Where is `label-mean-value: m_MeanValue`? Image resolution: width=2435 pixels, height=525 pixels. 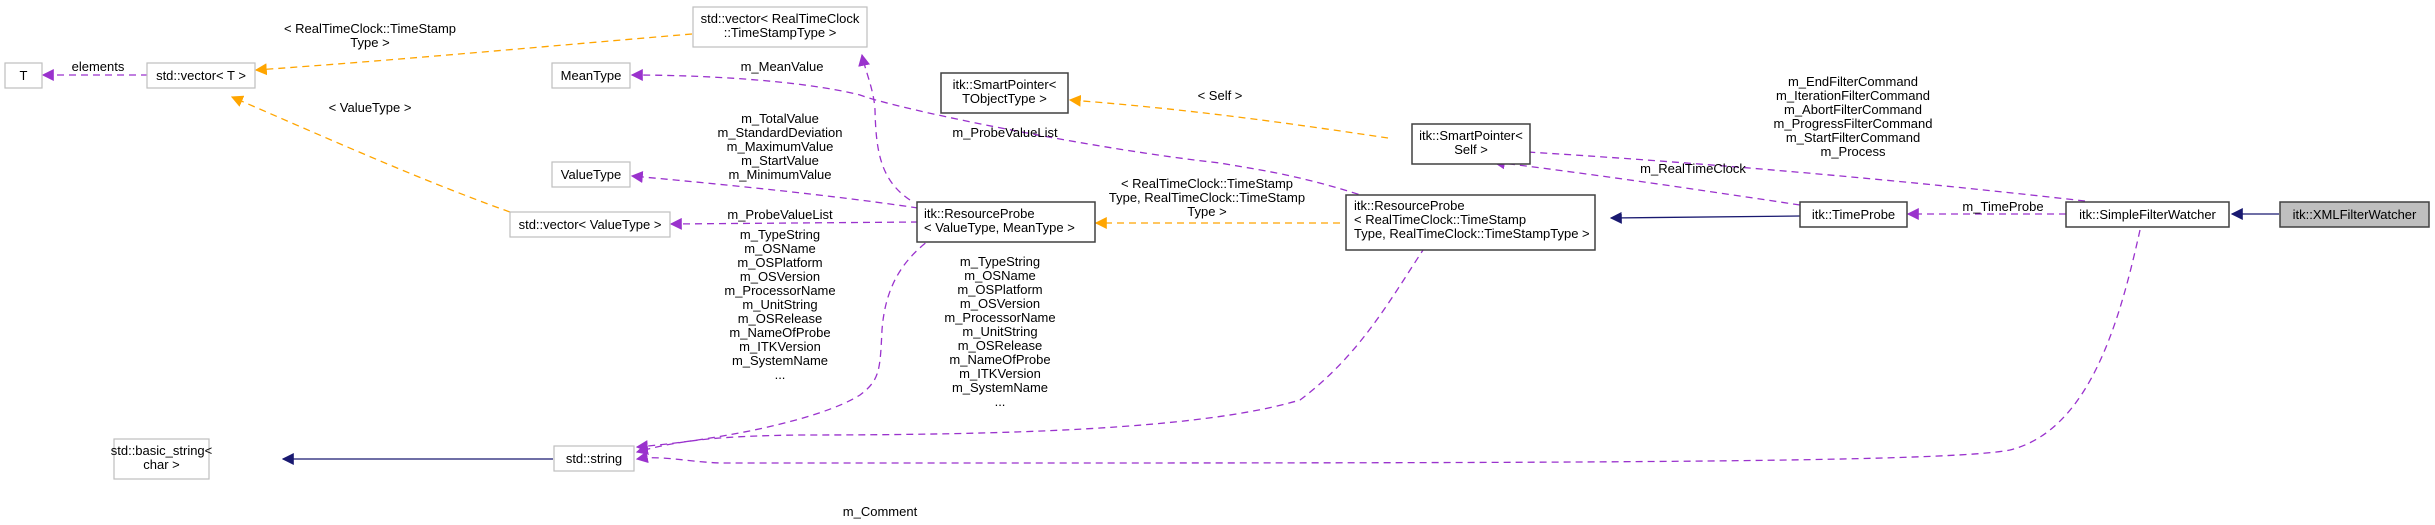 label-mean-value: m_MeanValue is located at coordinates (782, 66).